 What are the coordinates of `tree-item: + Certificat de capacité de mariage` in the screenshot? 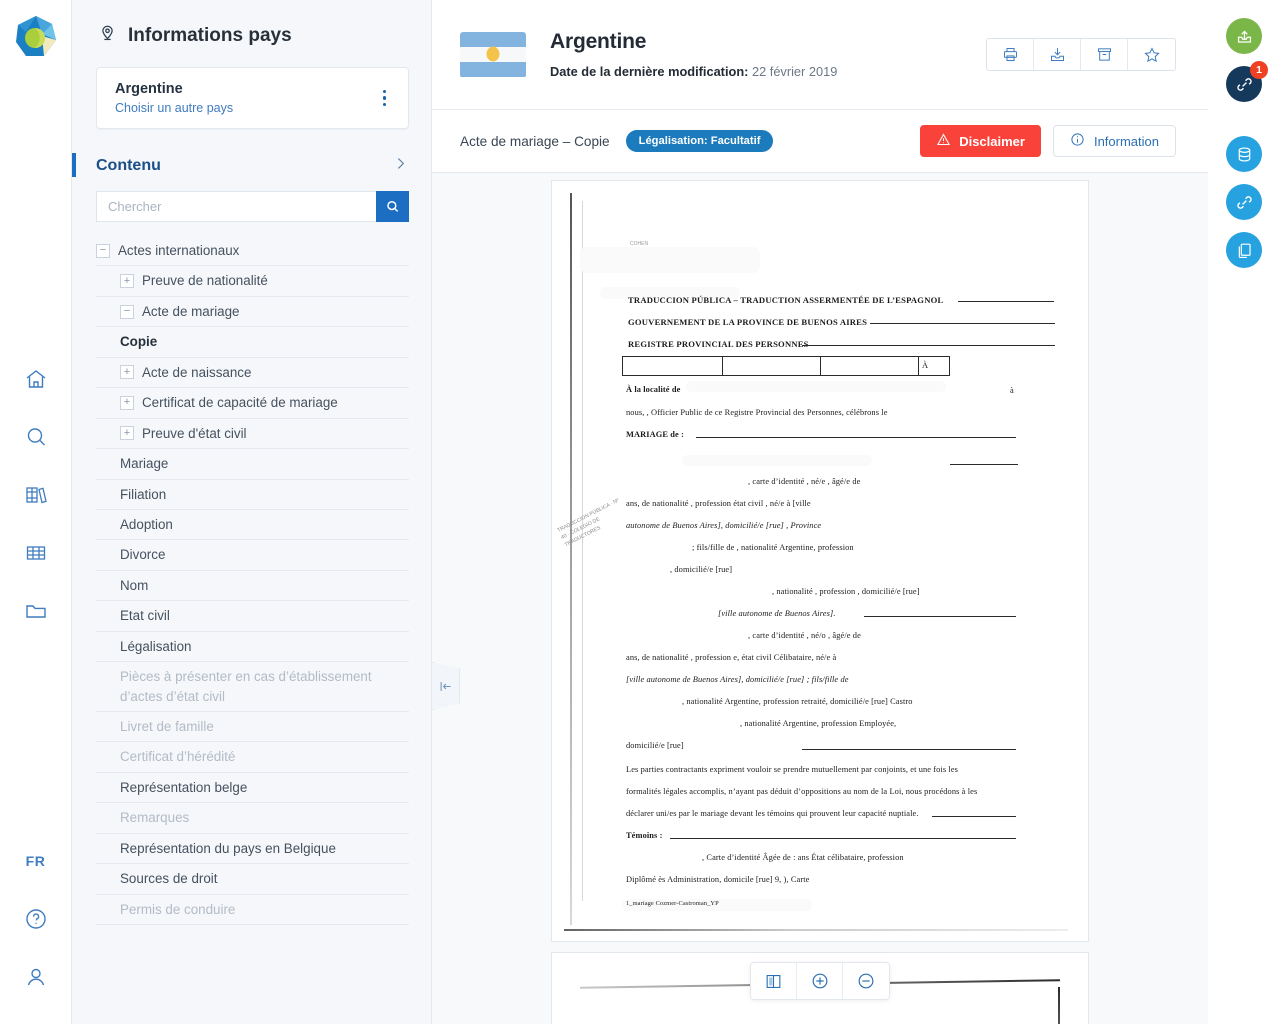 It's located at (252, 403).